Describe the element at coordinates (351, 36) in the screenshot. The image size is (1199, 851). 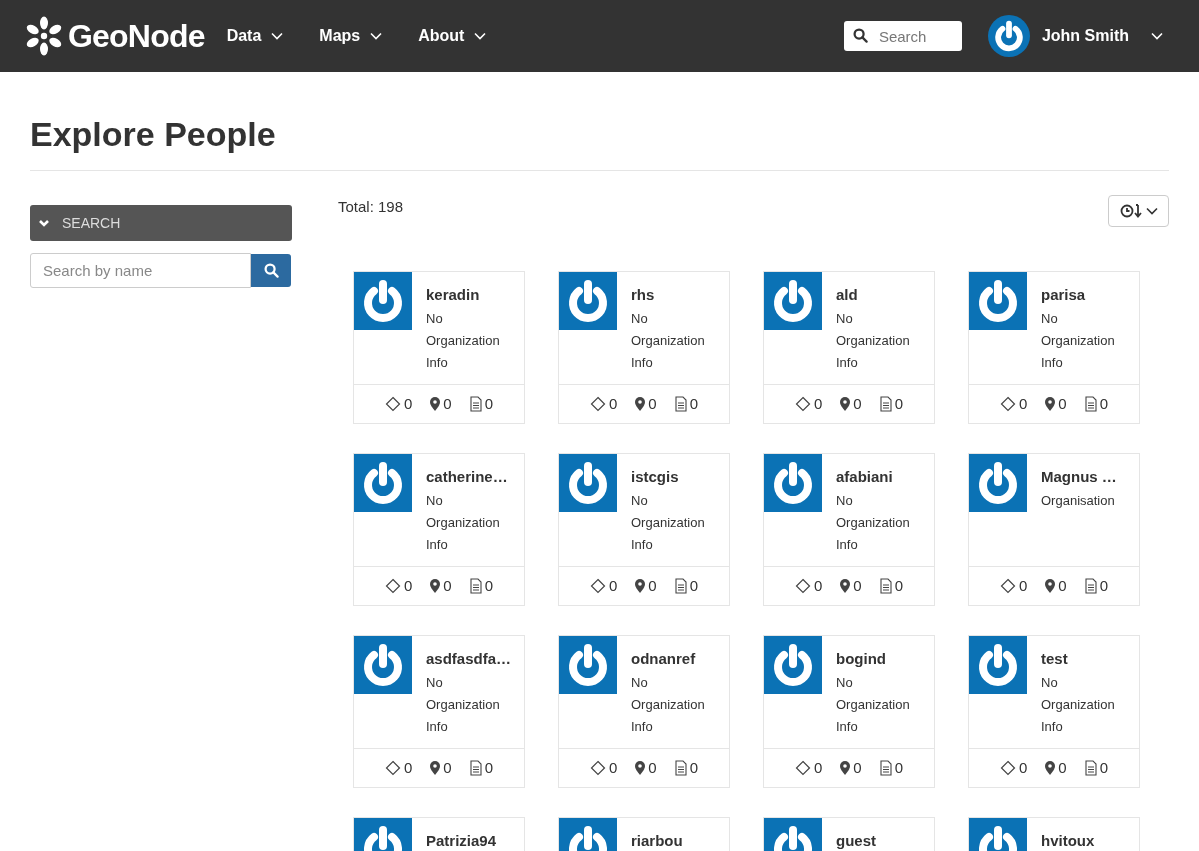
I see `nav-menu: Maps` at that location.